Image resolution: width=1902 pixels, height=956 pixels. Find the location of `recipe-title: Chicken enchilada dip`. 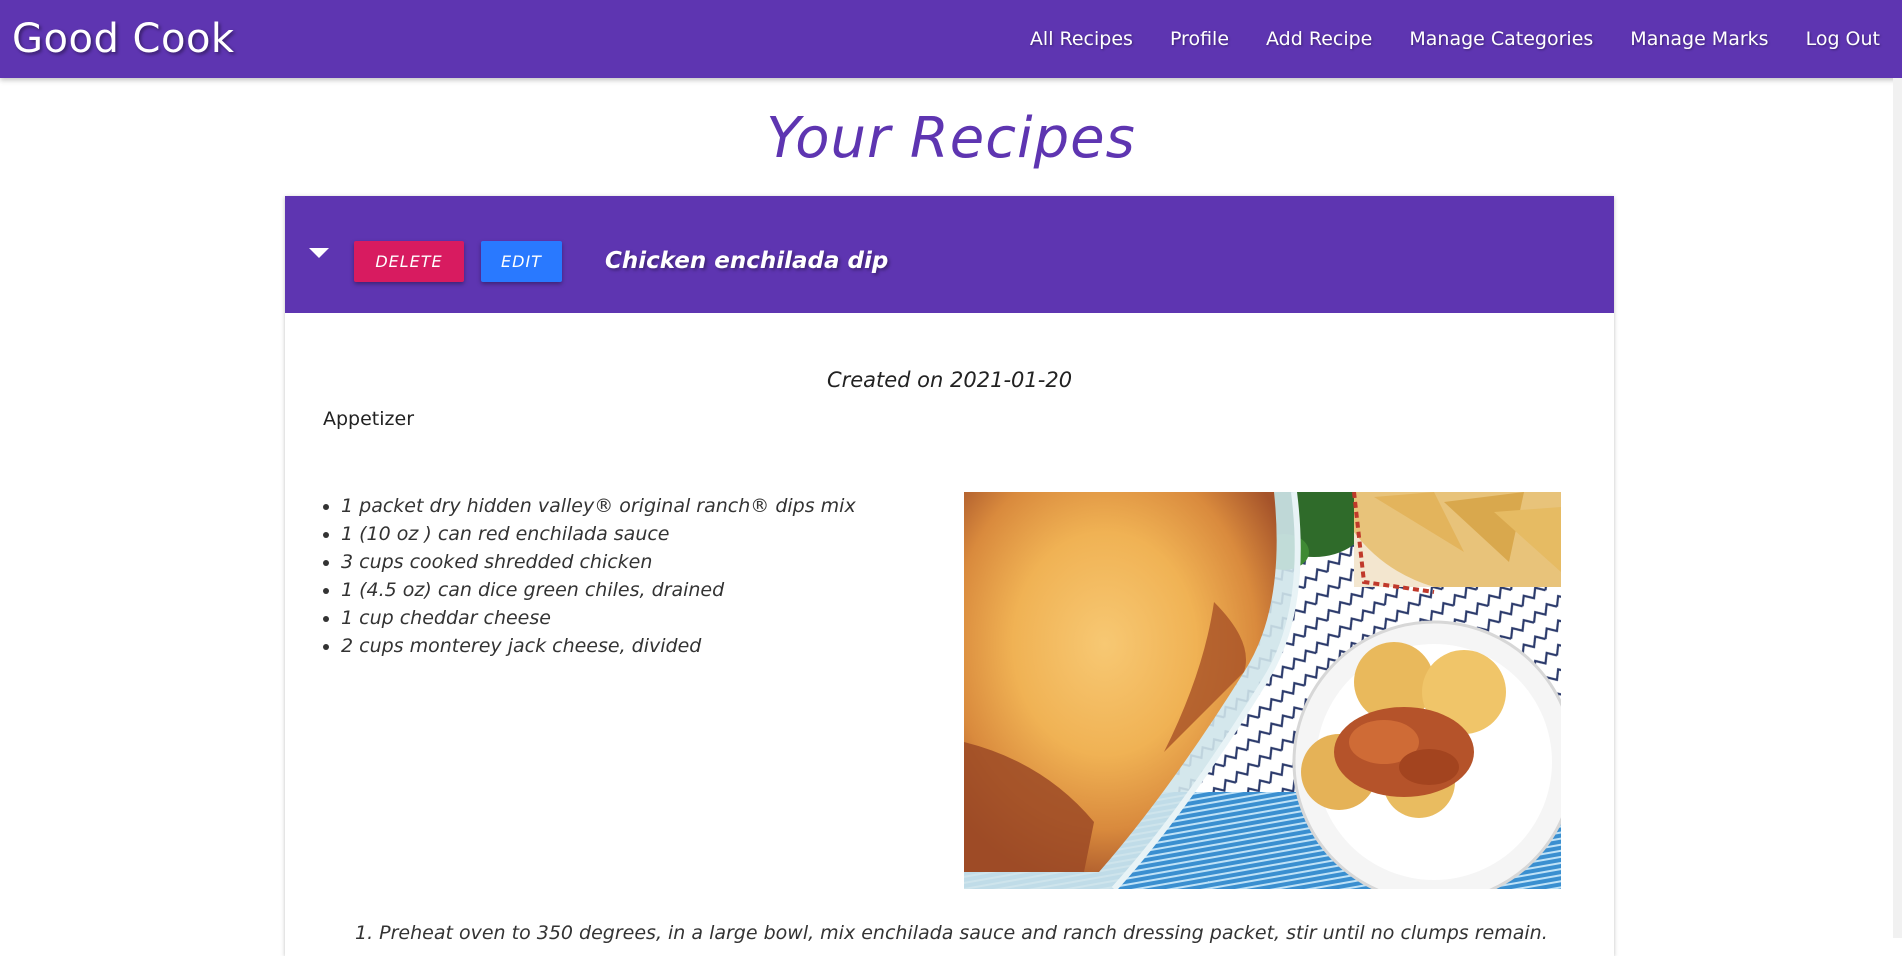

recipe-title: Chicken enchilada dip is located at coordinates (747, 261).